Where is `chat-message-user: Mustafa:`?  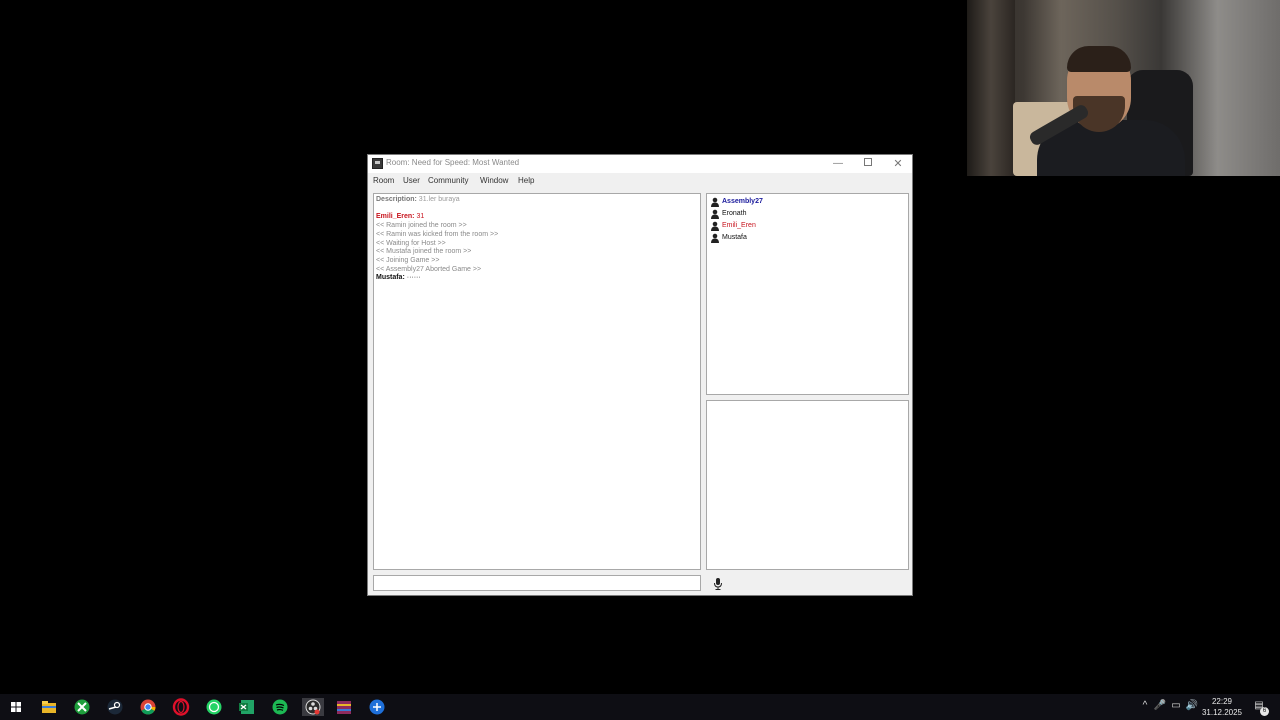 chat-message-user: Mustafa: is located at coordinates (390, 277).